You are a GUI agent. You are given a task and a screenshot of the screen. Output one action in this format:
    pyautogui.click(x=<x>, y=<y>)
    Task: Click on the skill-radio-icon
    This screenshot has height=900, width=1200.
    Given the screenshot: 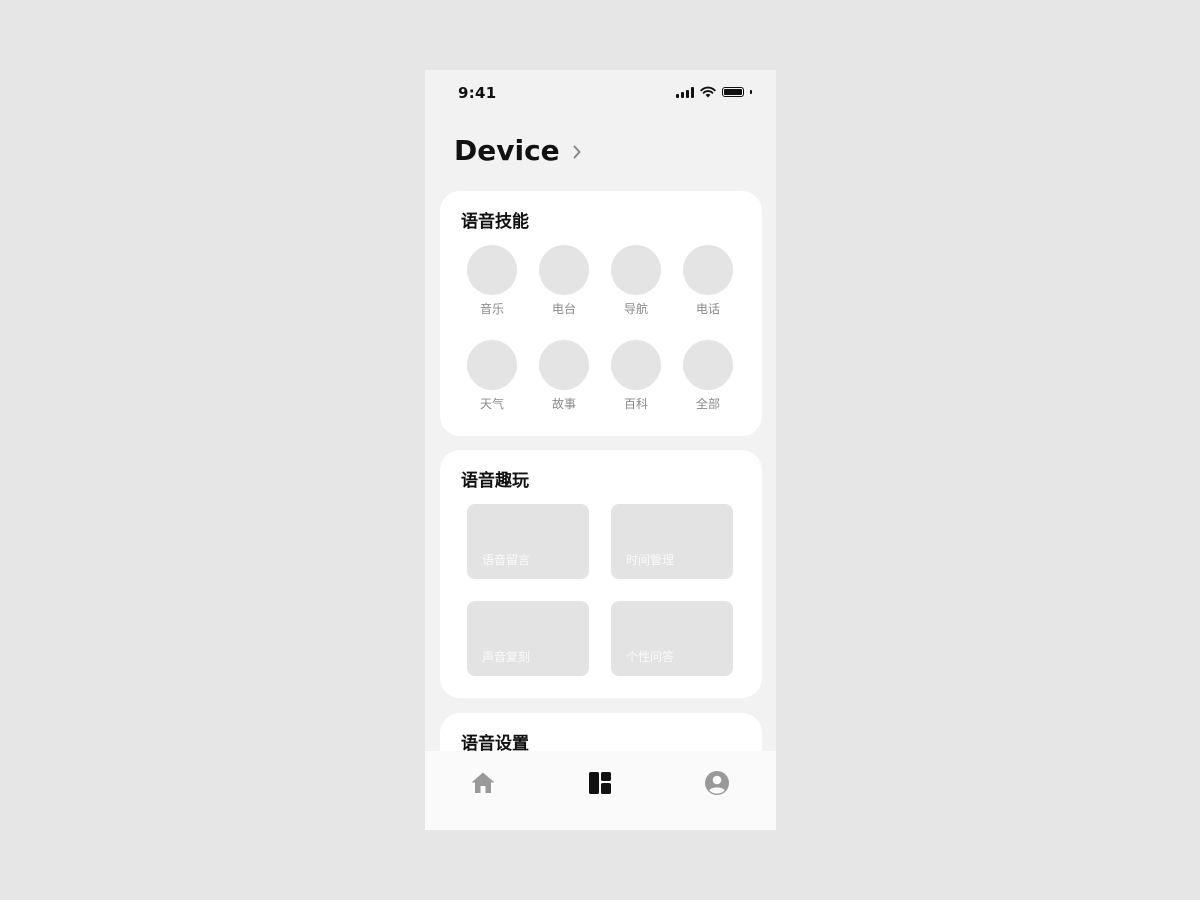 What is the action you would take?
    pyautogui.click(x=564, y=270)
    